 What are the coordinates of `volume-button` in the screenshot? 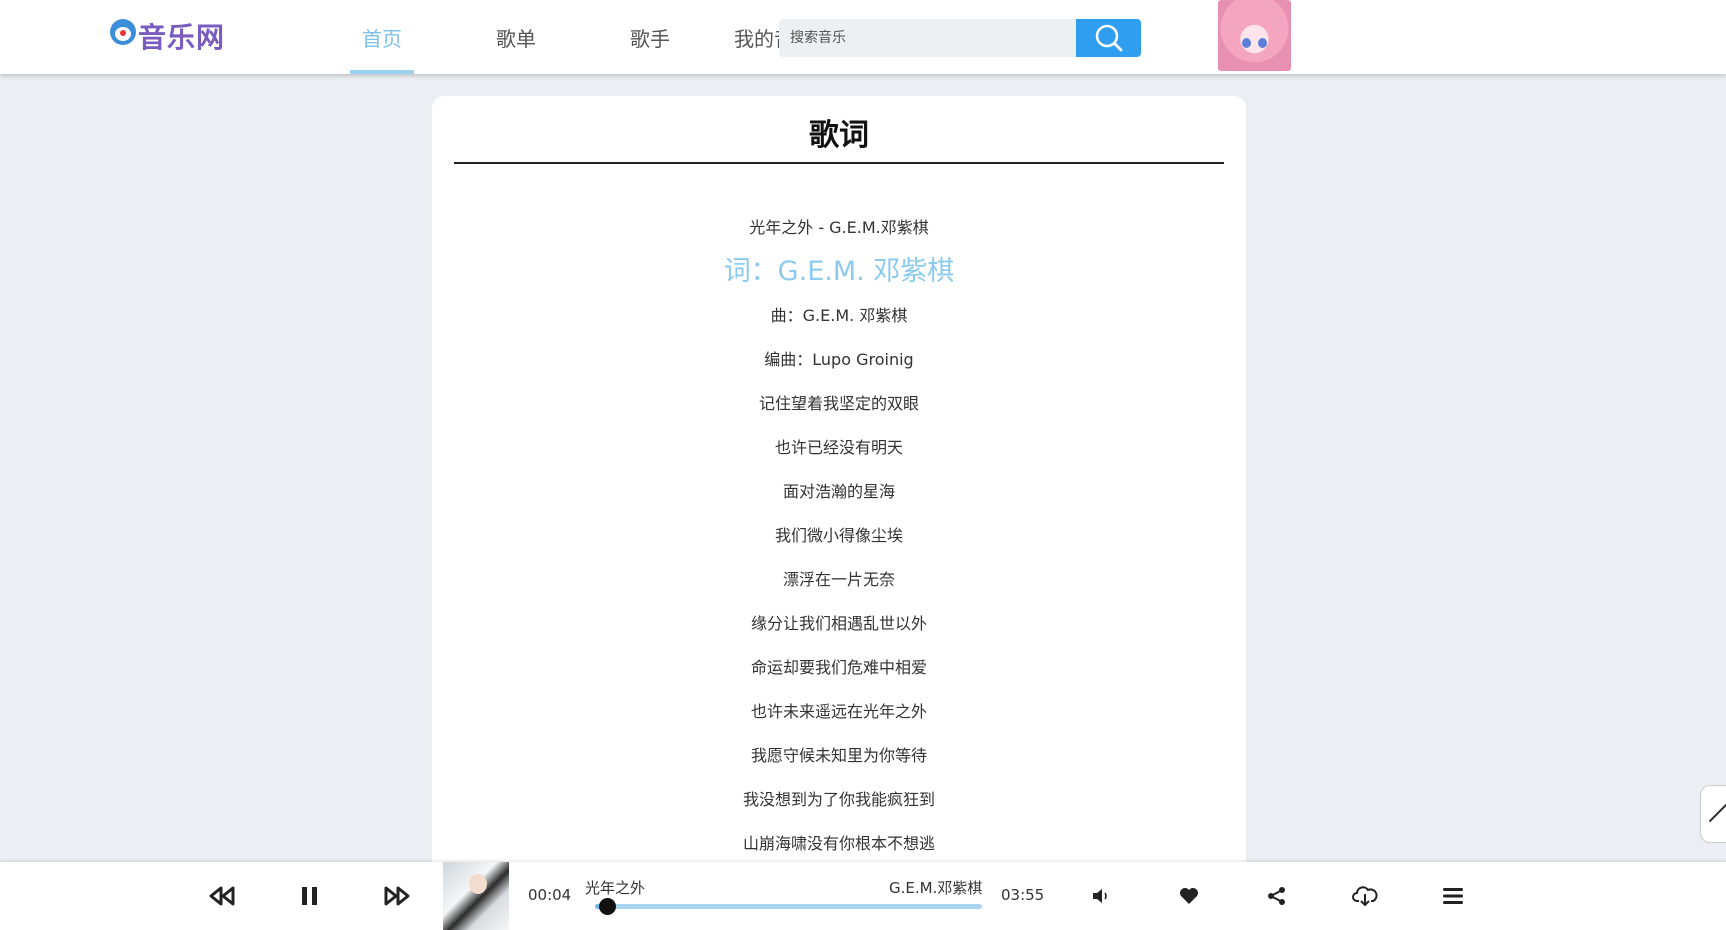 It's located at (1101, 896).